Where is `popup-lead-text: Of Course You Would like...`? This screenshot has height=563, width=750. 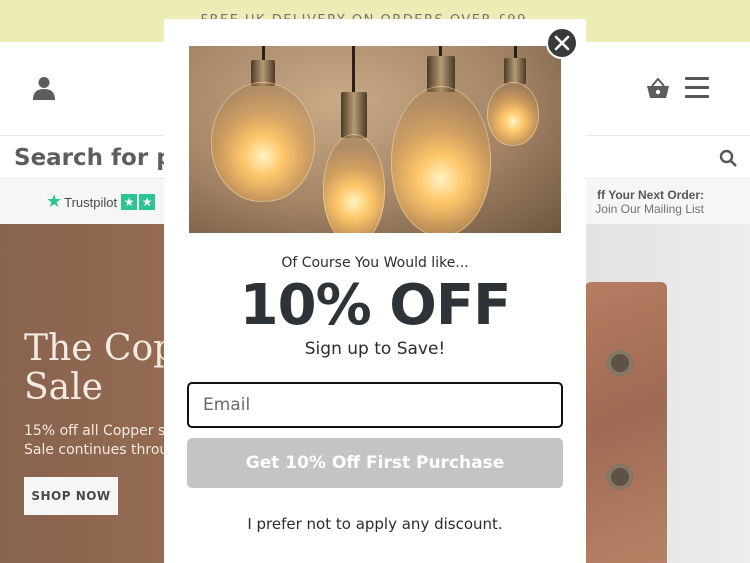
popup-lead-text: Of Course You Would like... is located at coordinates (375, 263).